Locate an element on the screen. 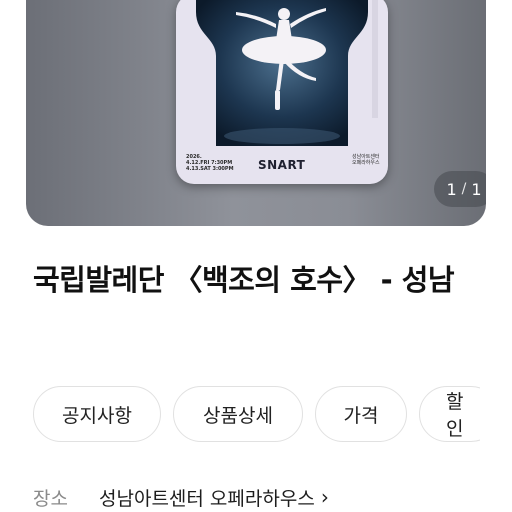 This screenshot has height=512, width=512. detail-tabs: 공지사항 상품상세 가격 할인 is located at coordinates (256, 415).